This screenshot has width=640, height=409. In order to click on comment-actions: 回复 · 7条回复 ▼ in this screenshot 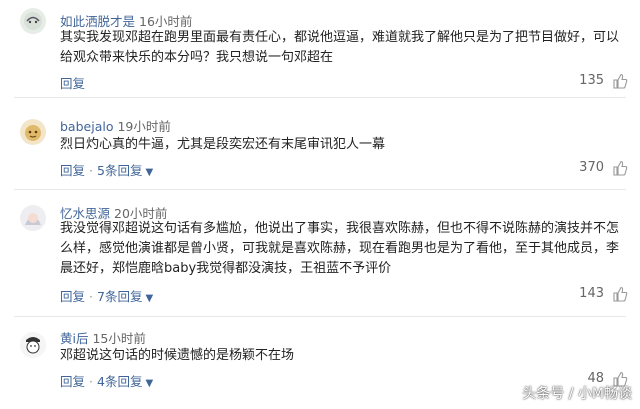, I will do `click(106, 295)`.